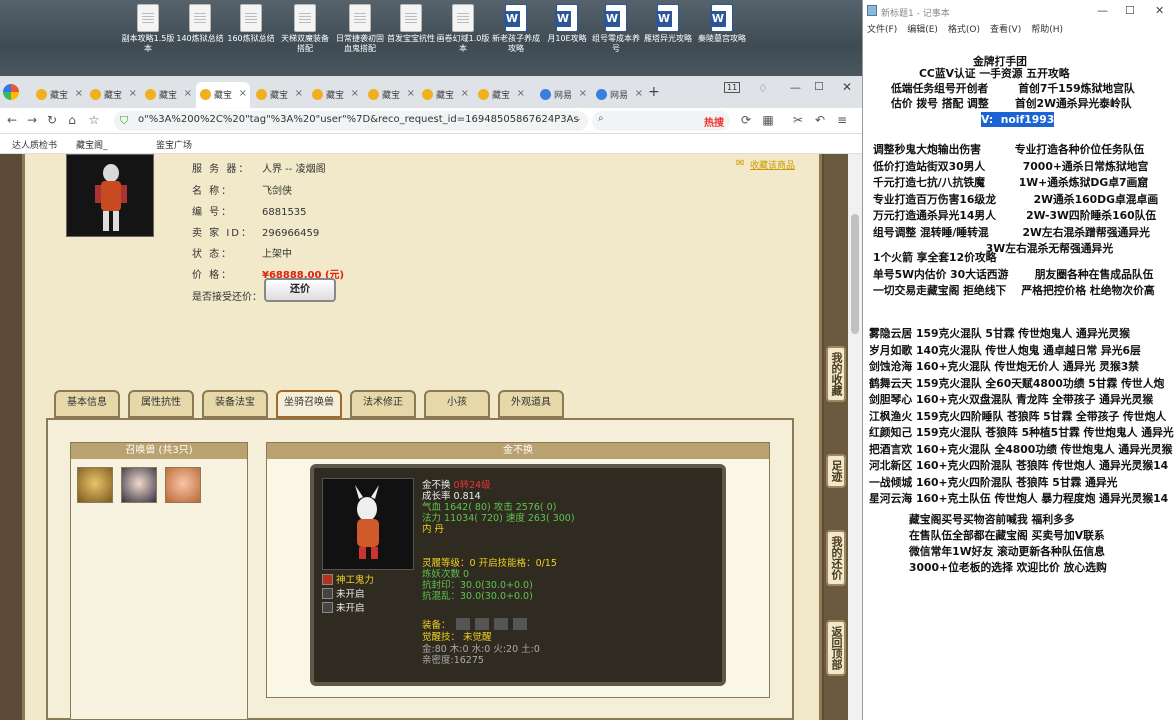 This screenshot has width=1176, height=720. Describe the element at coordinates (92, 144) in the screenshot. I see `bookmark-item: 藏宝阁_` at that location.